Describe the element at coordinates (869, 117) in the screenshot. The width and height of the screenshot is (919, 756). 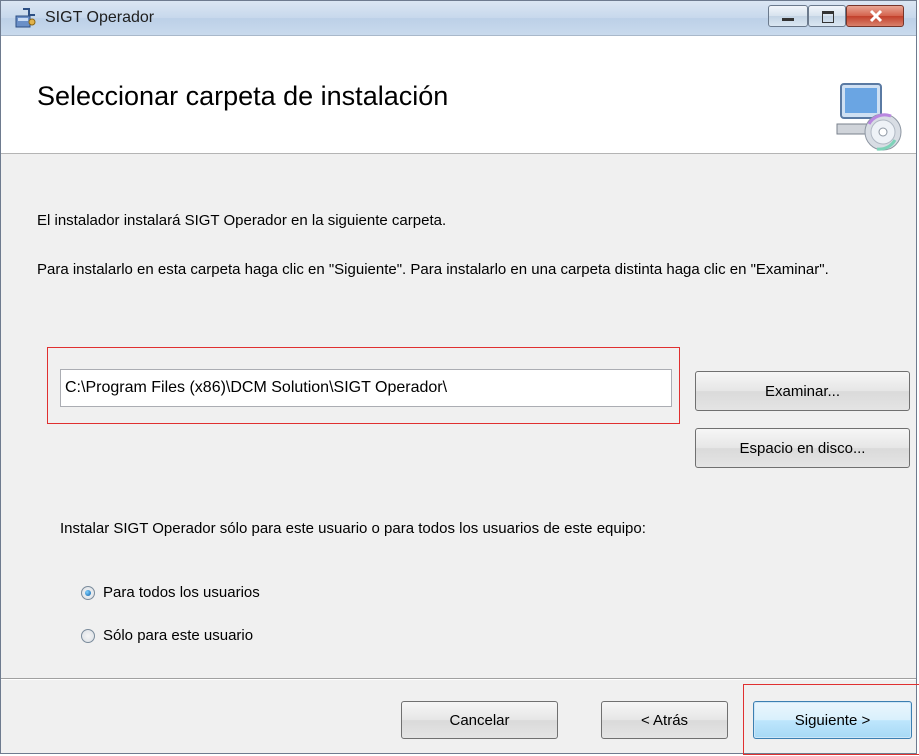
I see `computer-cd-icon` at that location.